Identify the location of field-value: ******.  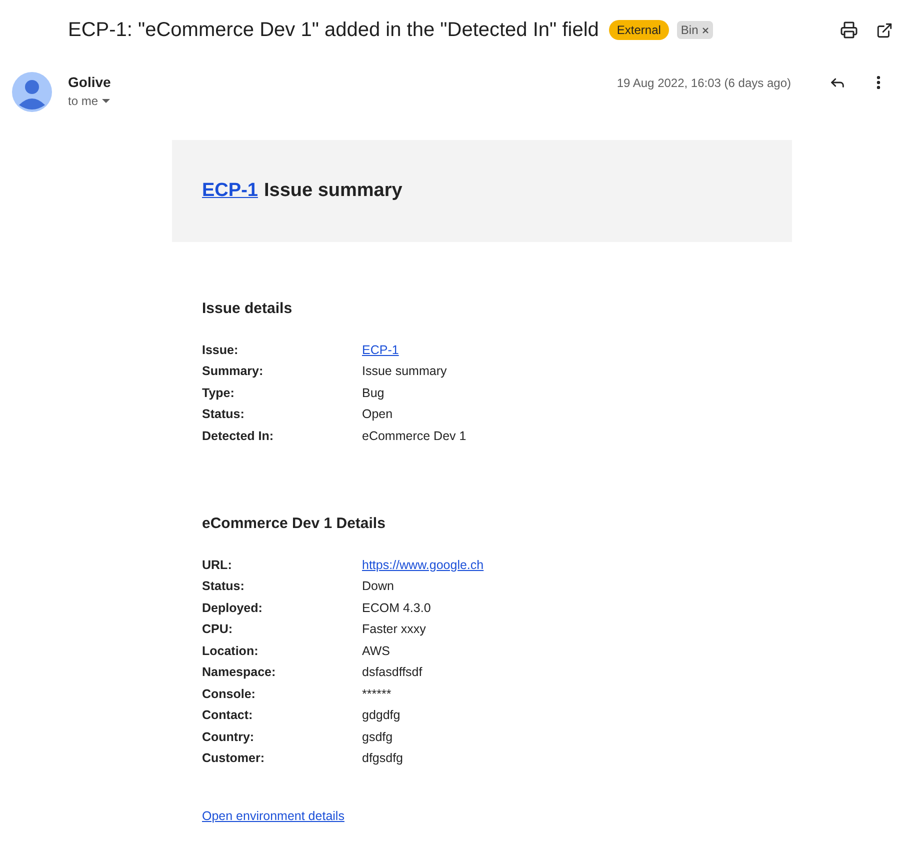
(377, 694).